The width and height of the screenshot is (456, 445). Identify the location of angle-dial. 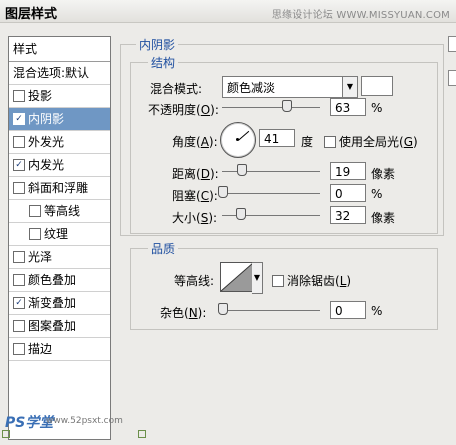
(238, 140).